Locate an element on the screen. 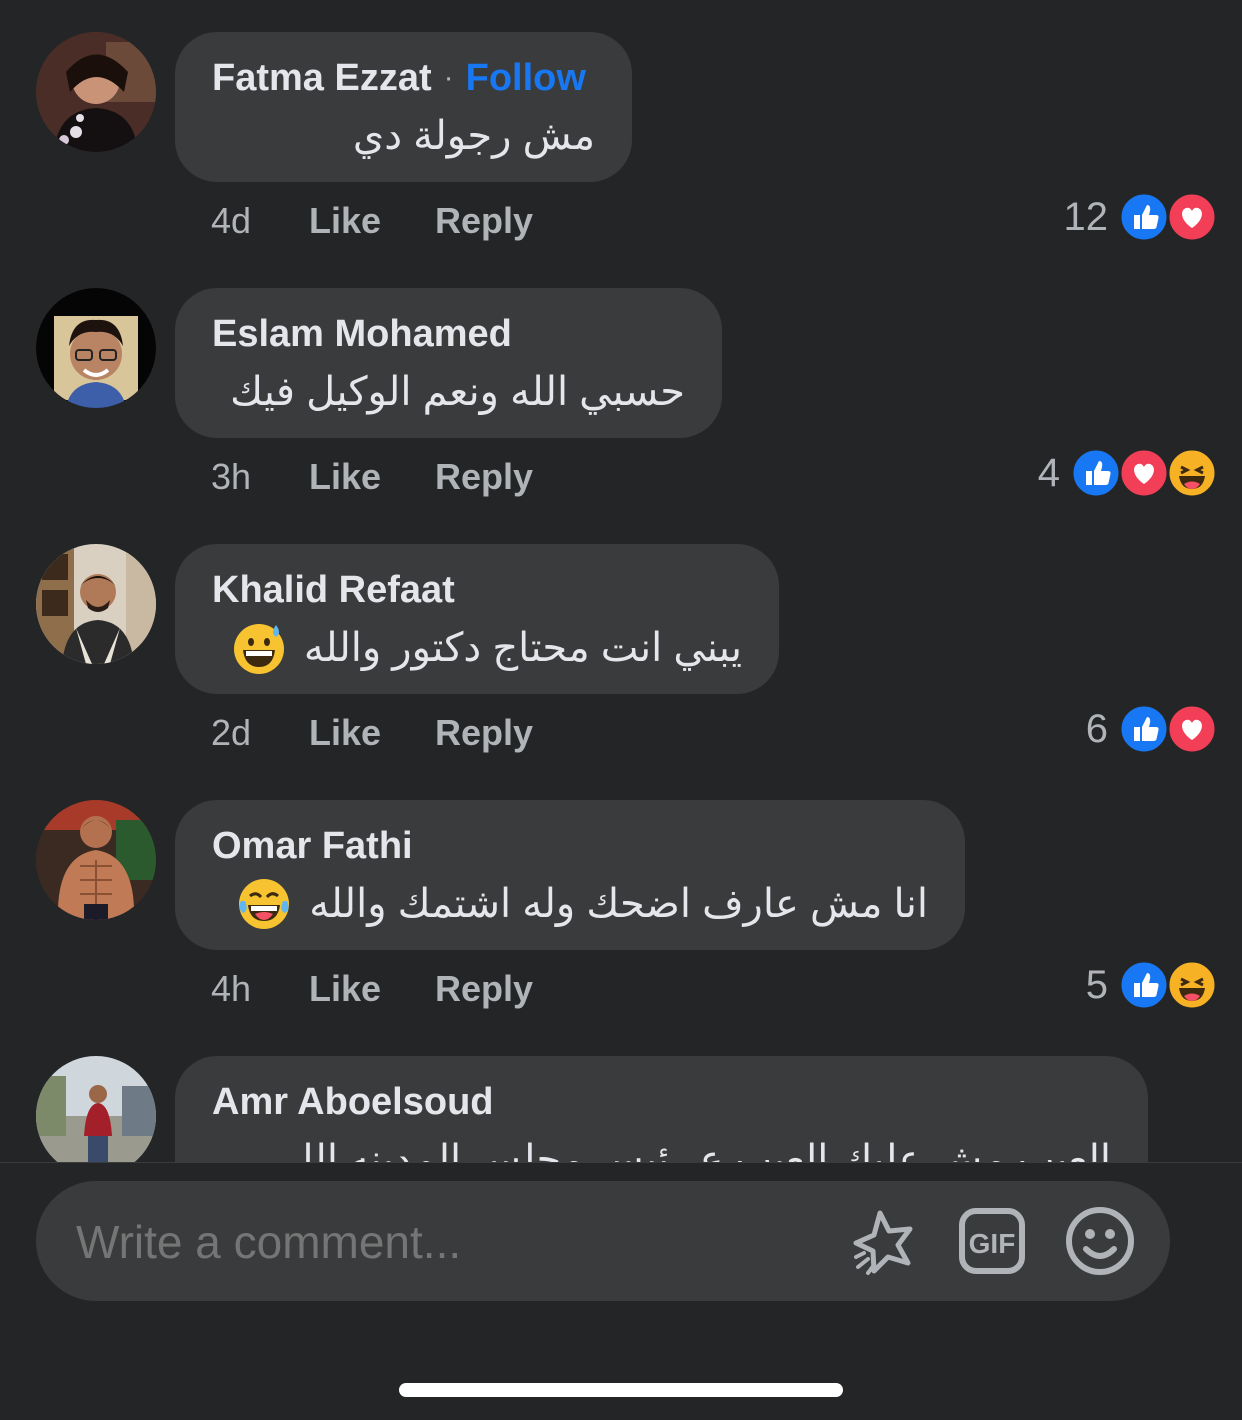 Image resolution: width=1242 pixels, height=1420 pixels. comment-text: انا مش عارف اضحك وله اشتمك والله is located at coordinates (618, 904).